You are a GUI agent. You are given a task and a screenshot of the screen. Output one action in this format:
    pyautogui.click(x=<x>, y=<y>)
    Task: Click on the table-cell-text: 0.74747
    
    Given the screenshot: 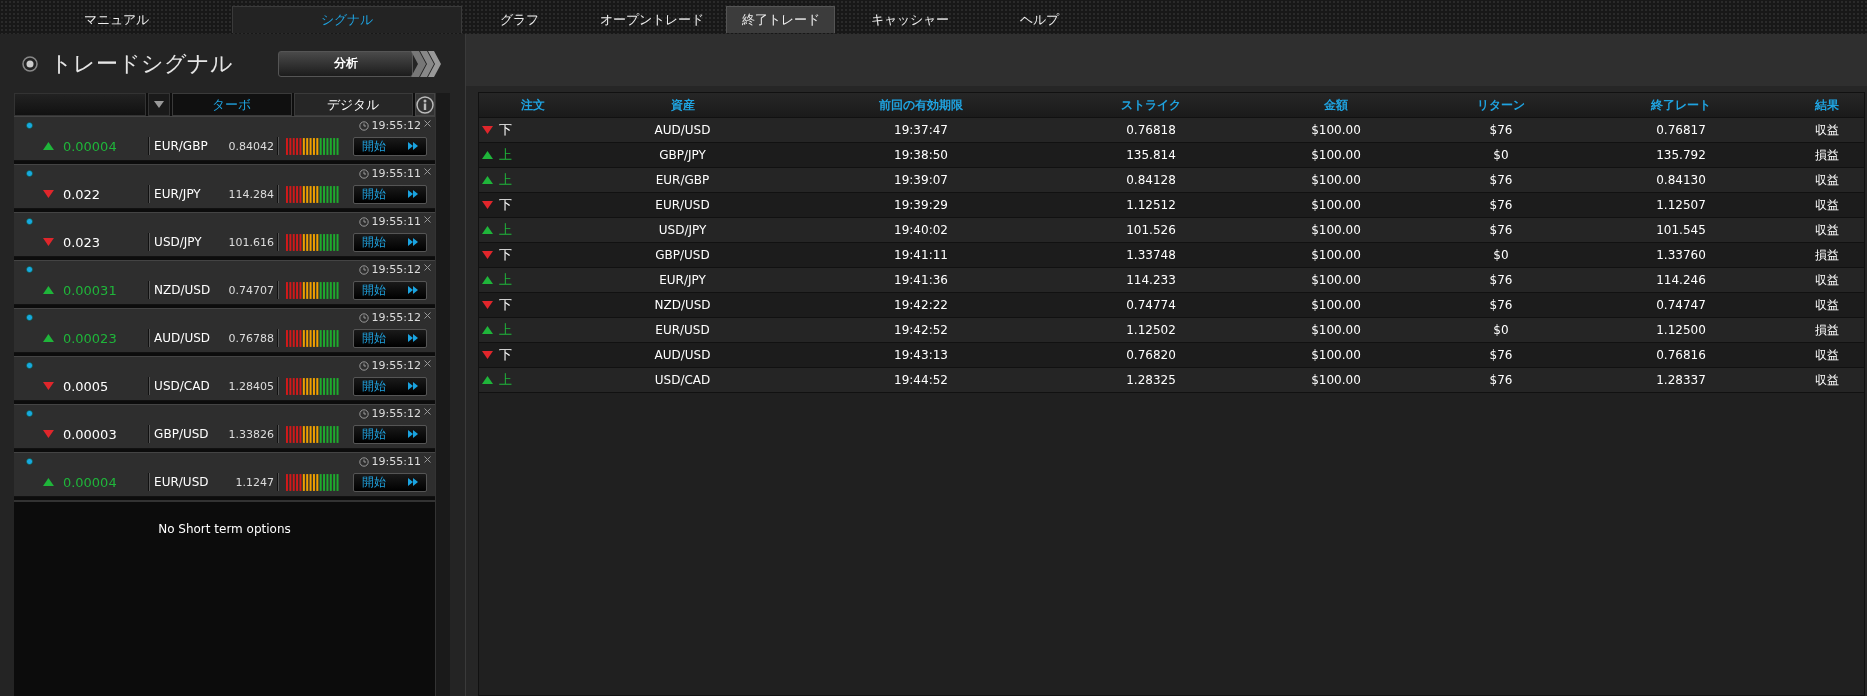 What is the action you would take?
    pyautogui.click(x=1681, y=305)
    